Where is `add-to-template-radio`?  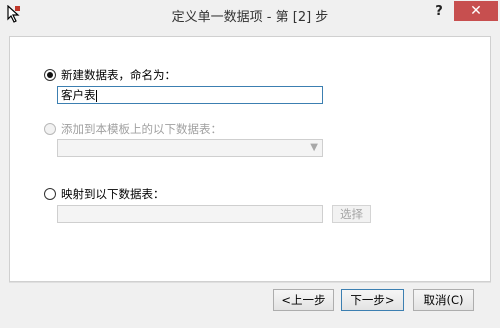
add-to-template-radio is located at coordinates (50, 129).